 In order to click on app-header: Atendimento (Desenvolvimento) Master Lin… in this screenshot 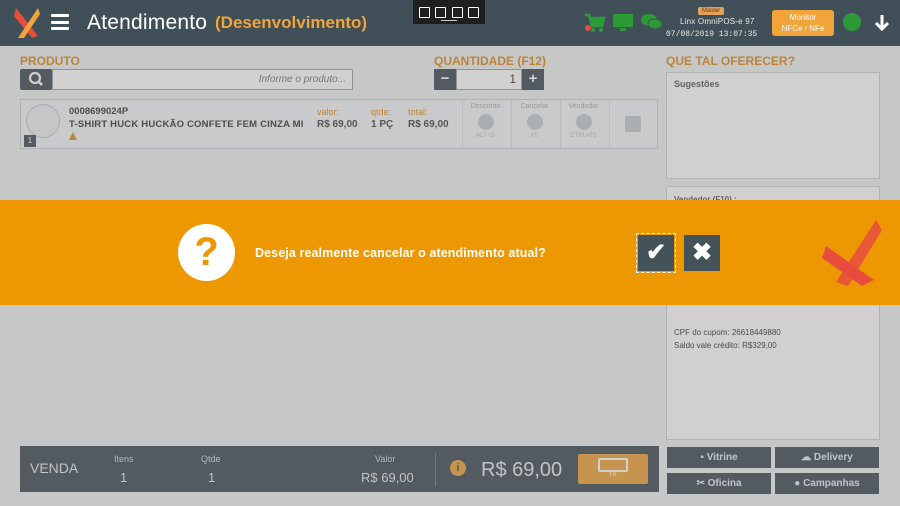, I will do `click(450, 23)`.